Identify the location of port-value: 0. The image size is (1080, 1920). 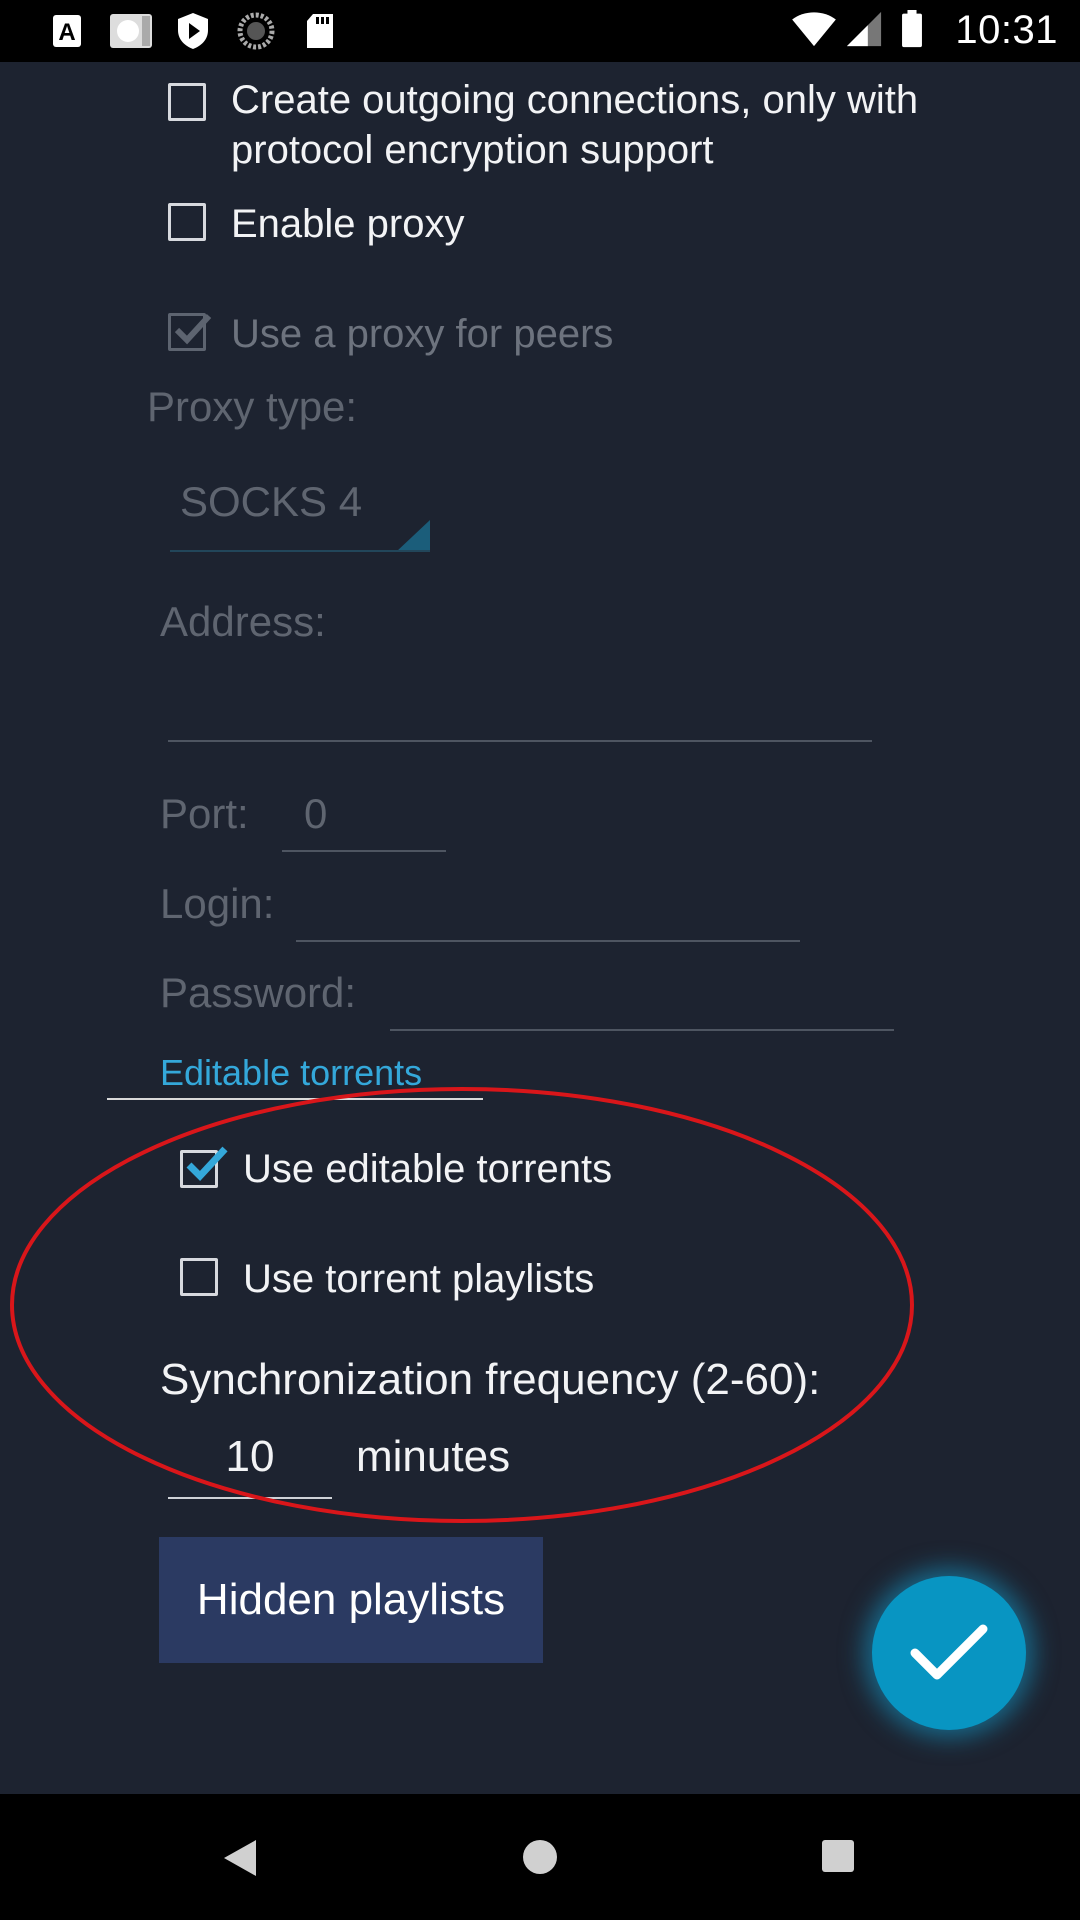
(316, 813).